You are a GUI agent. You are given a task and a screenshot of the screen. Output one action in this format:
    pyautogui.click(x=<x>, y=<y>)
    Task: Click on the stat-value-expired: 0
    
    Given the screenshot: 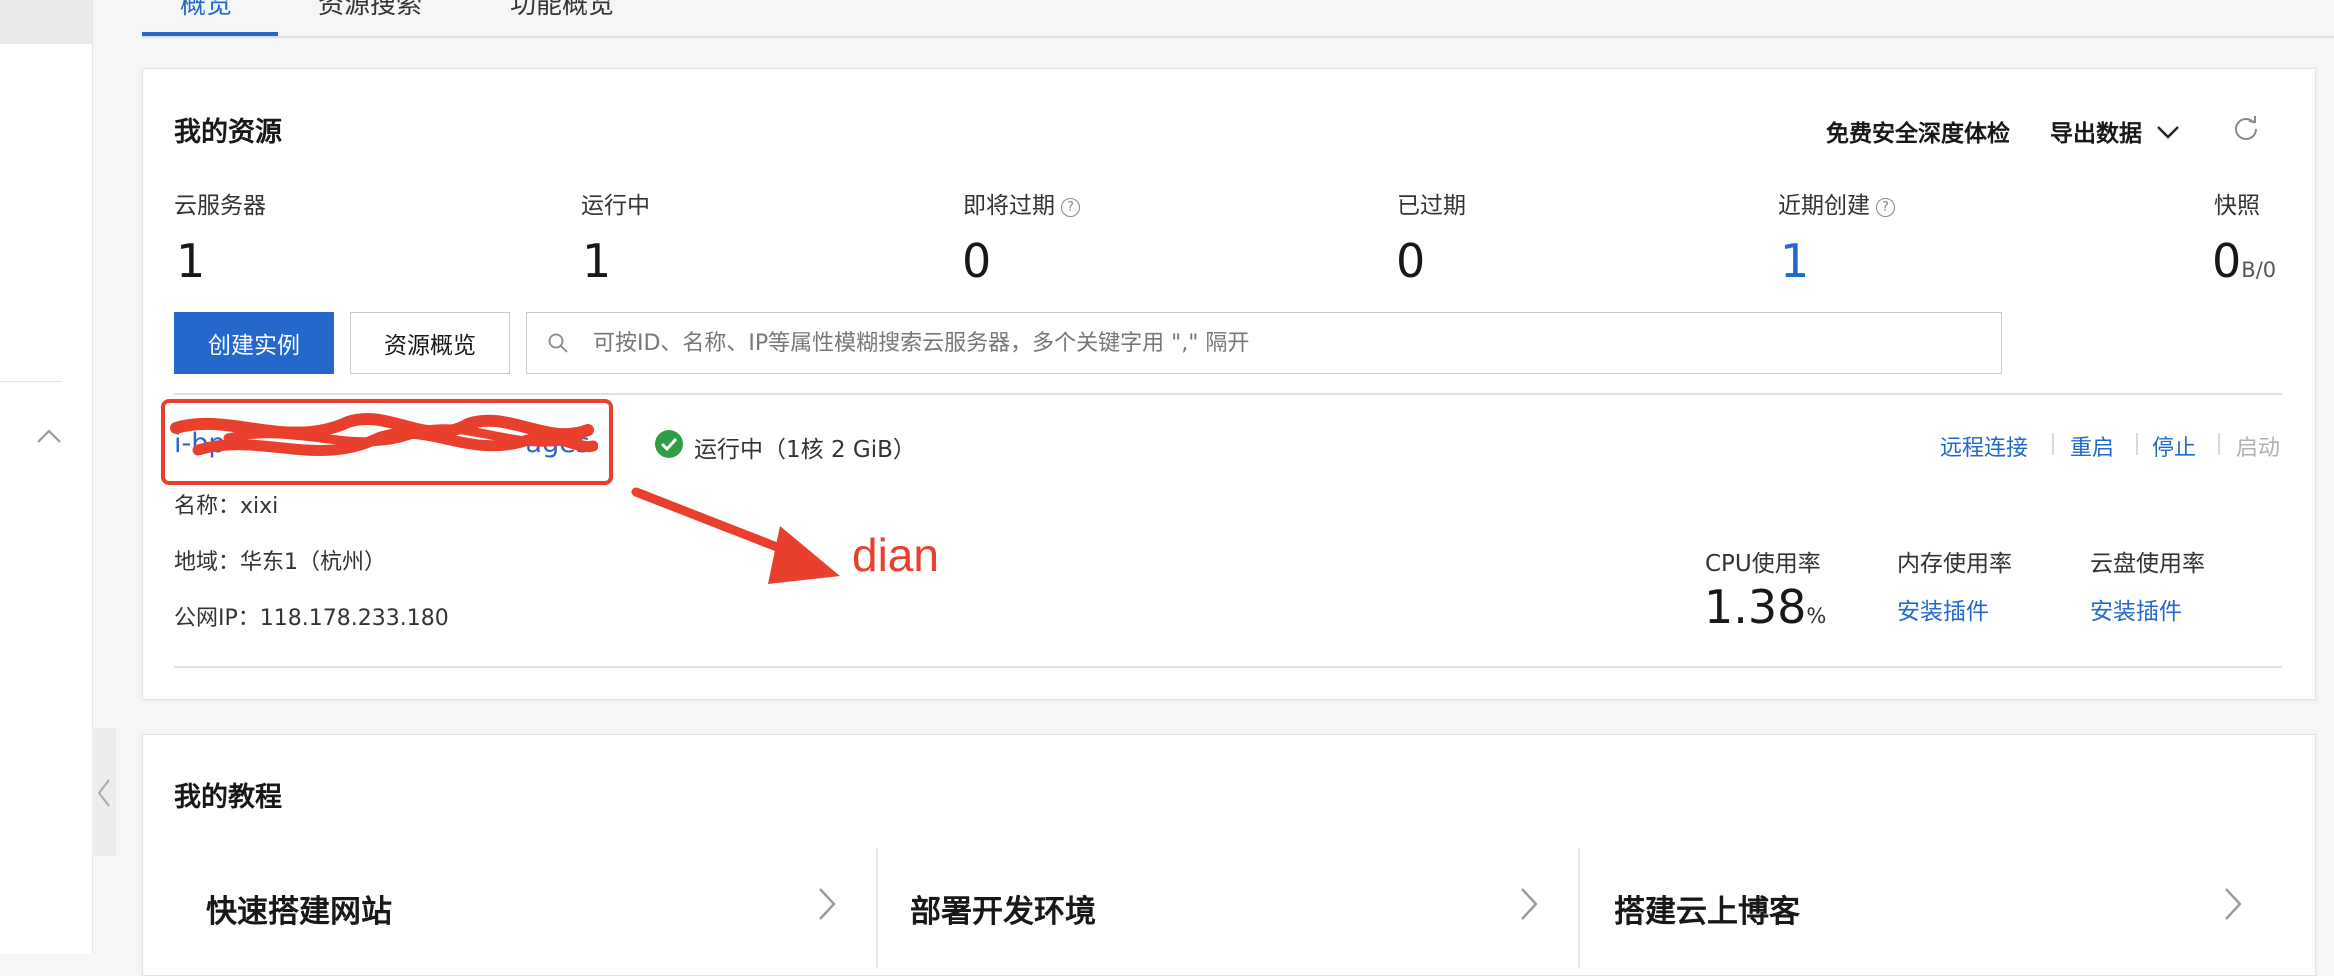 What is the action you would take?
    pyautogui.click(x=1410, y=261)
    